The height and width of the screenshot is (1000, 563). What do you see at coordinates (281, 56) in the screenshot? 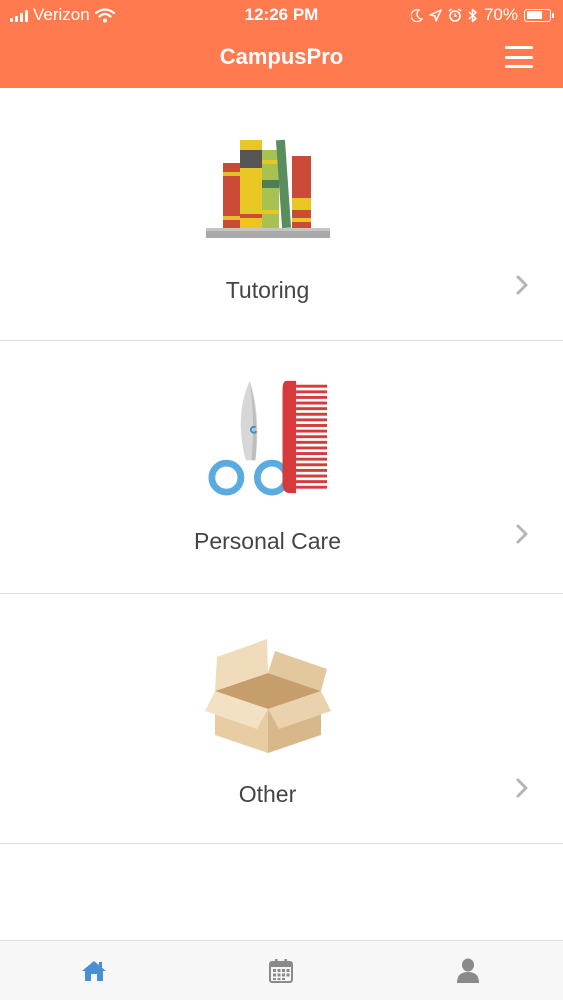
I see `app-title: CampusPro` at bounding box center [281, 56].